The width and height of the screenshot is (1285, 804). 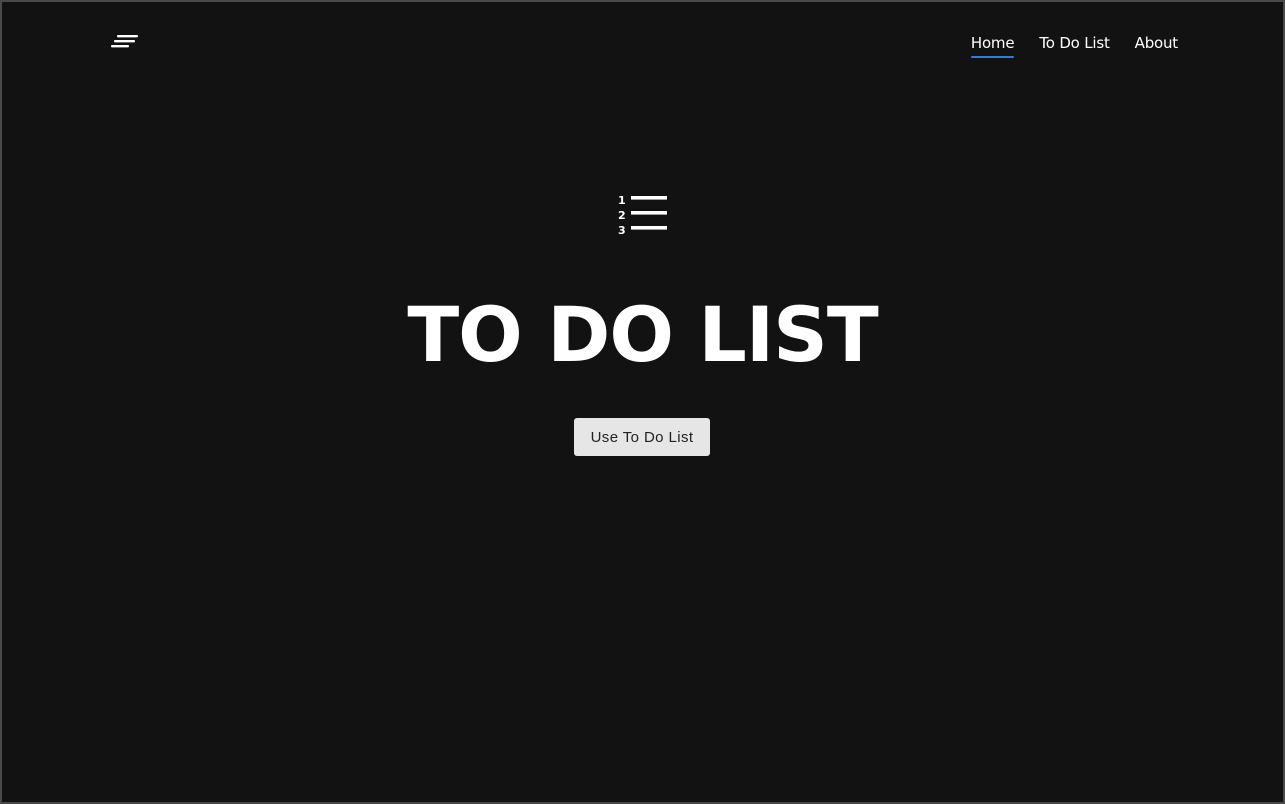 I want to click on list-digit-3: 3, so click(x=622, y=230).